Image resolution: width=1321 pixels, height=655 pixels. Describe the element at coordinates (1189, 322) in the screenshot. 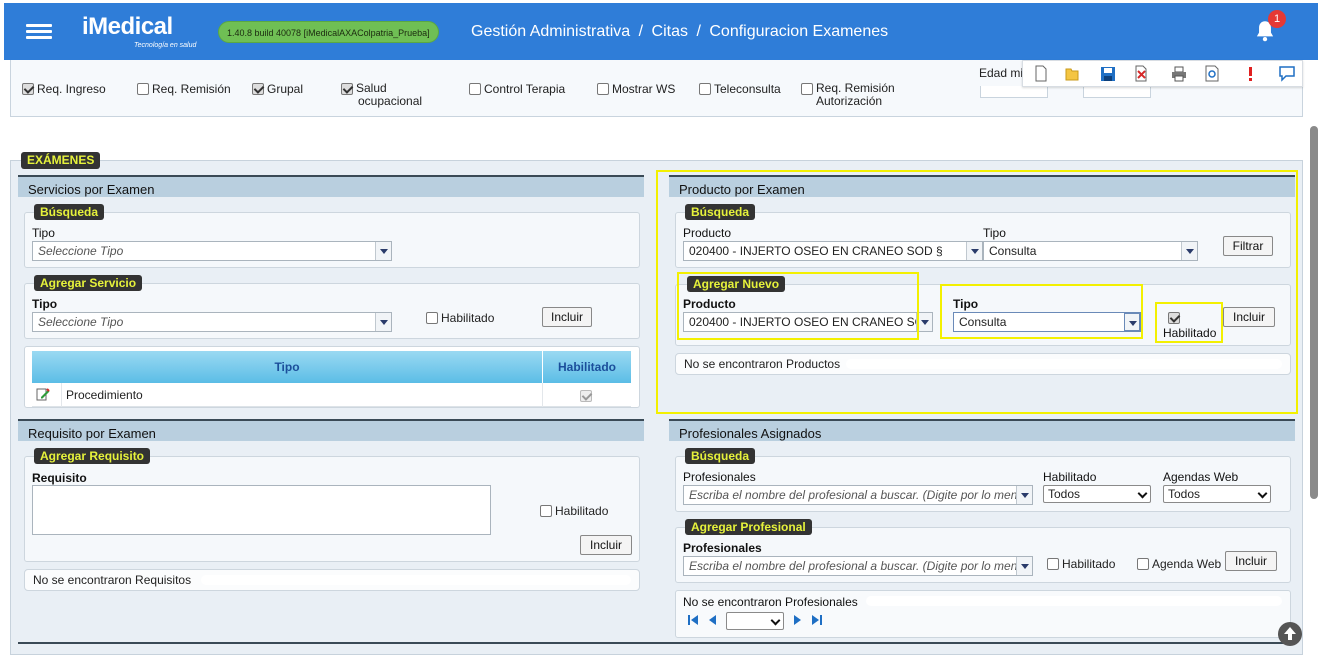

I see `highlight-habilitado-field` at that location.